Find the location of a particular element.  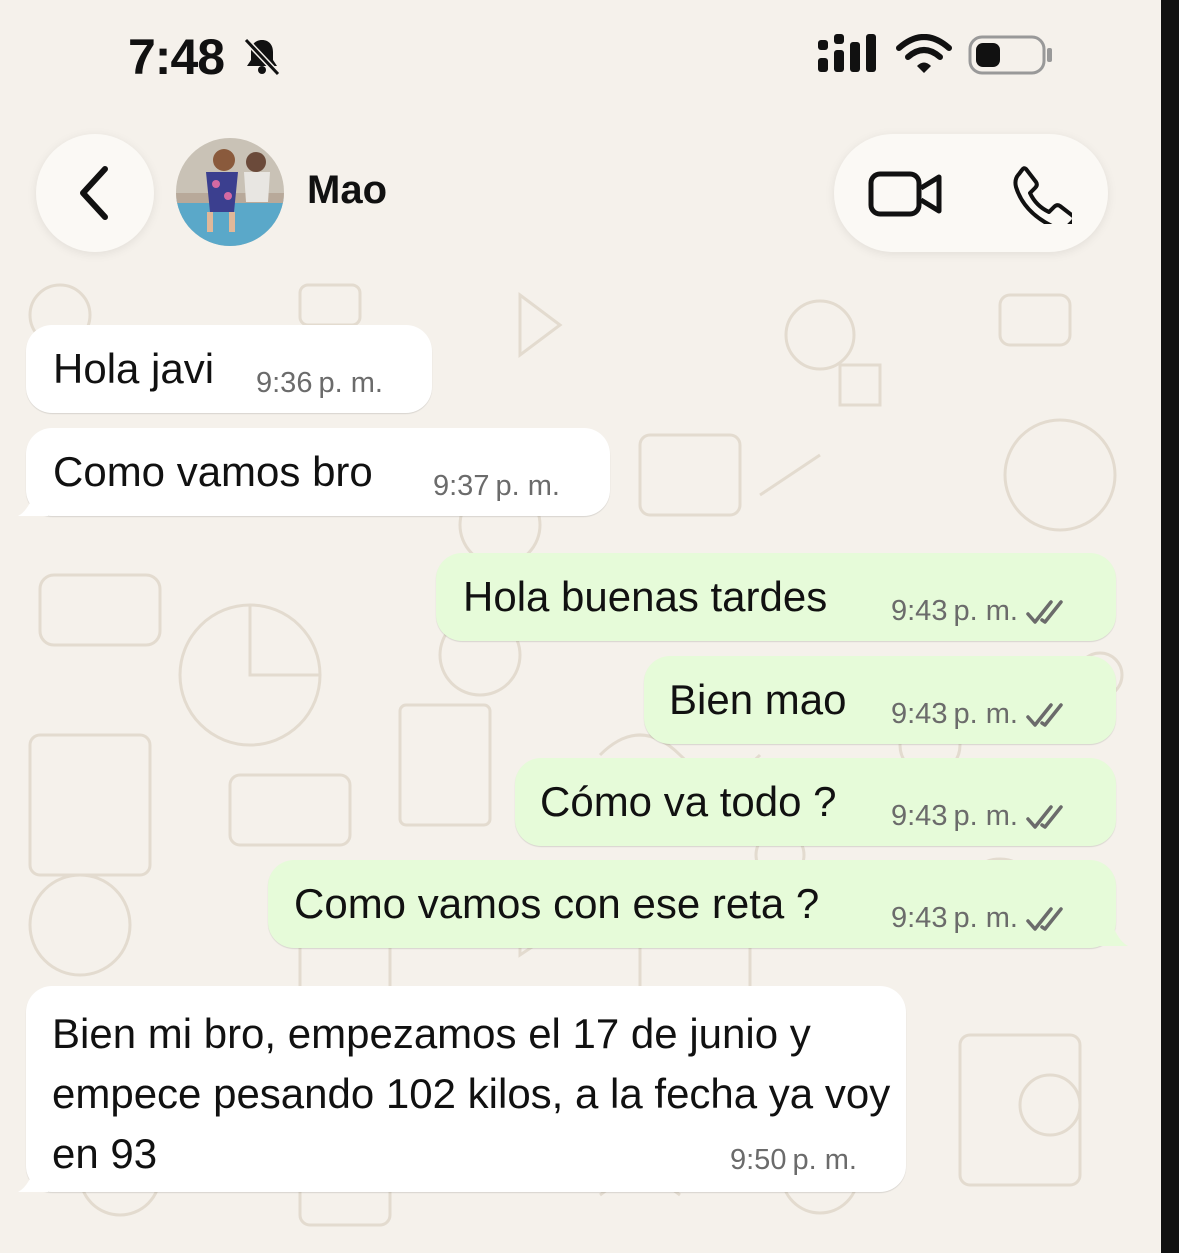

avatar is located at coordinates (230, 192).